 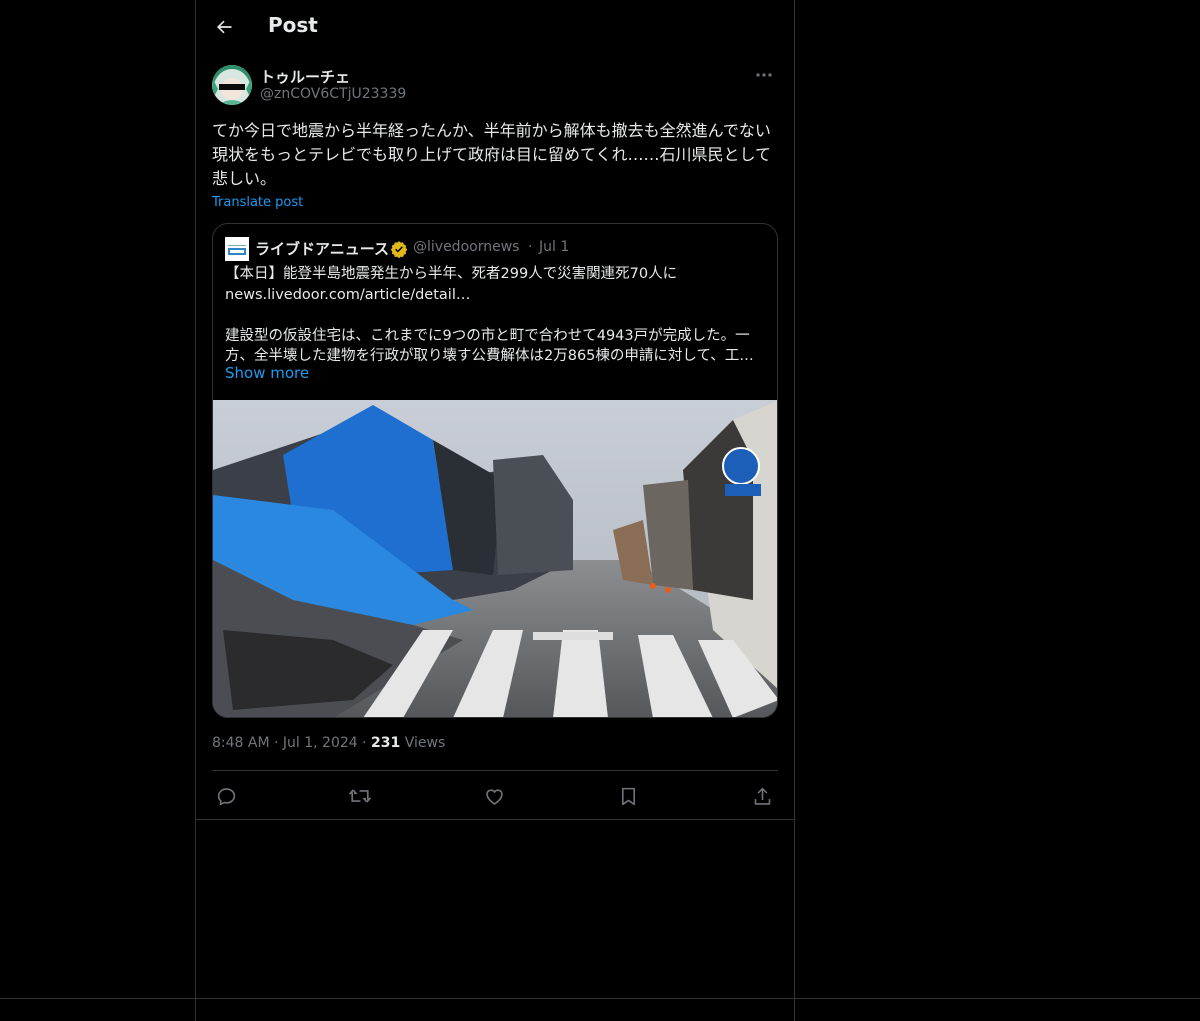 I want to click on page-header: Post, so click(x=495, y=27).